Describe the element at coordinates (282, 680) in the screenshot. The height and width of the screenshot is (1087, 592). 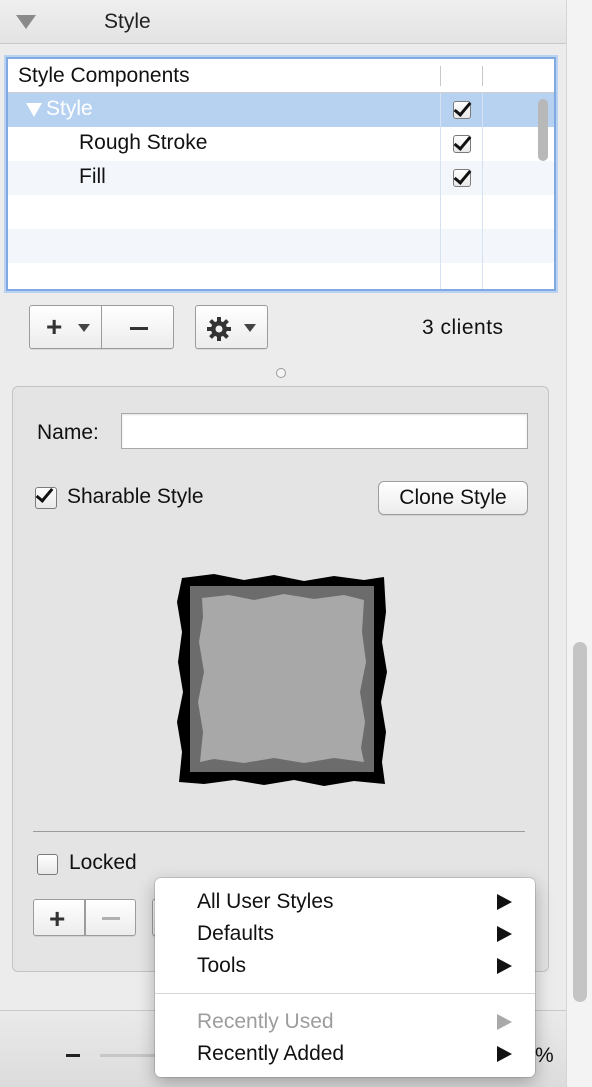
I see `style-preview-swatch` at that location.